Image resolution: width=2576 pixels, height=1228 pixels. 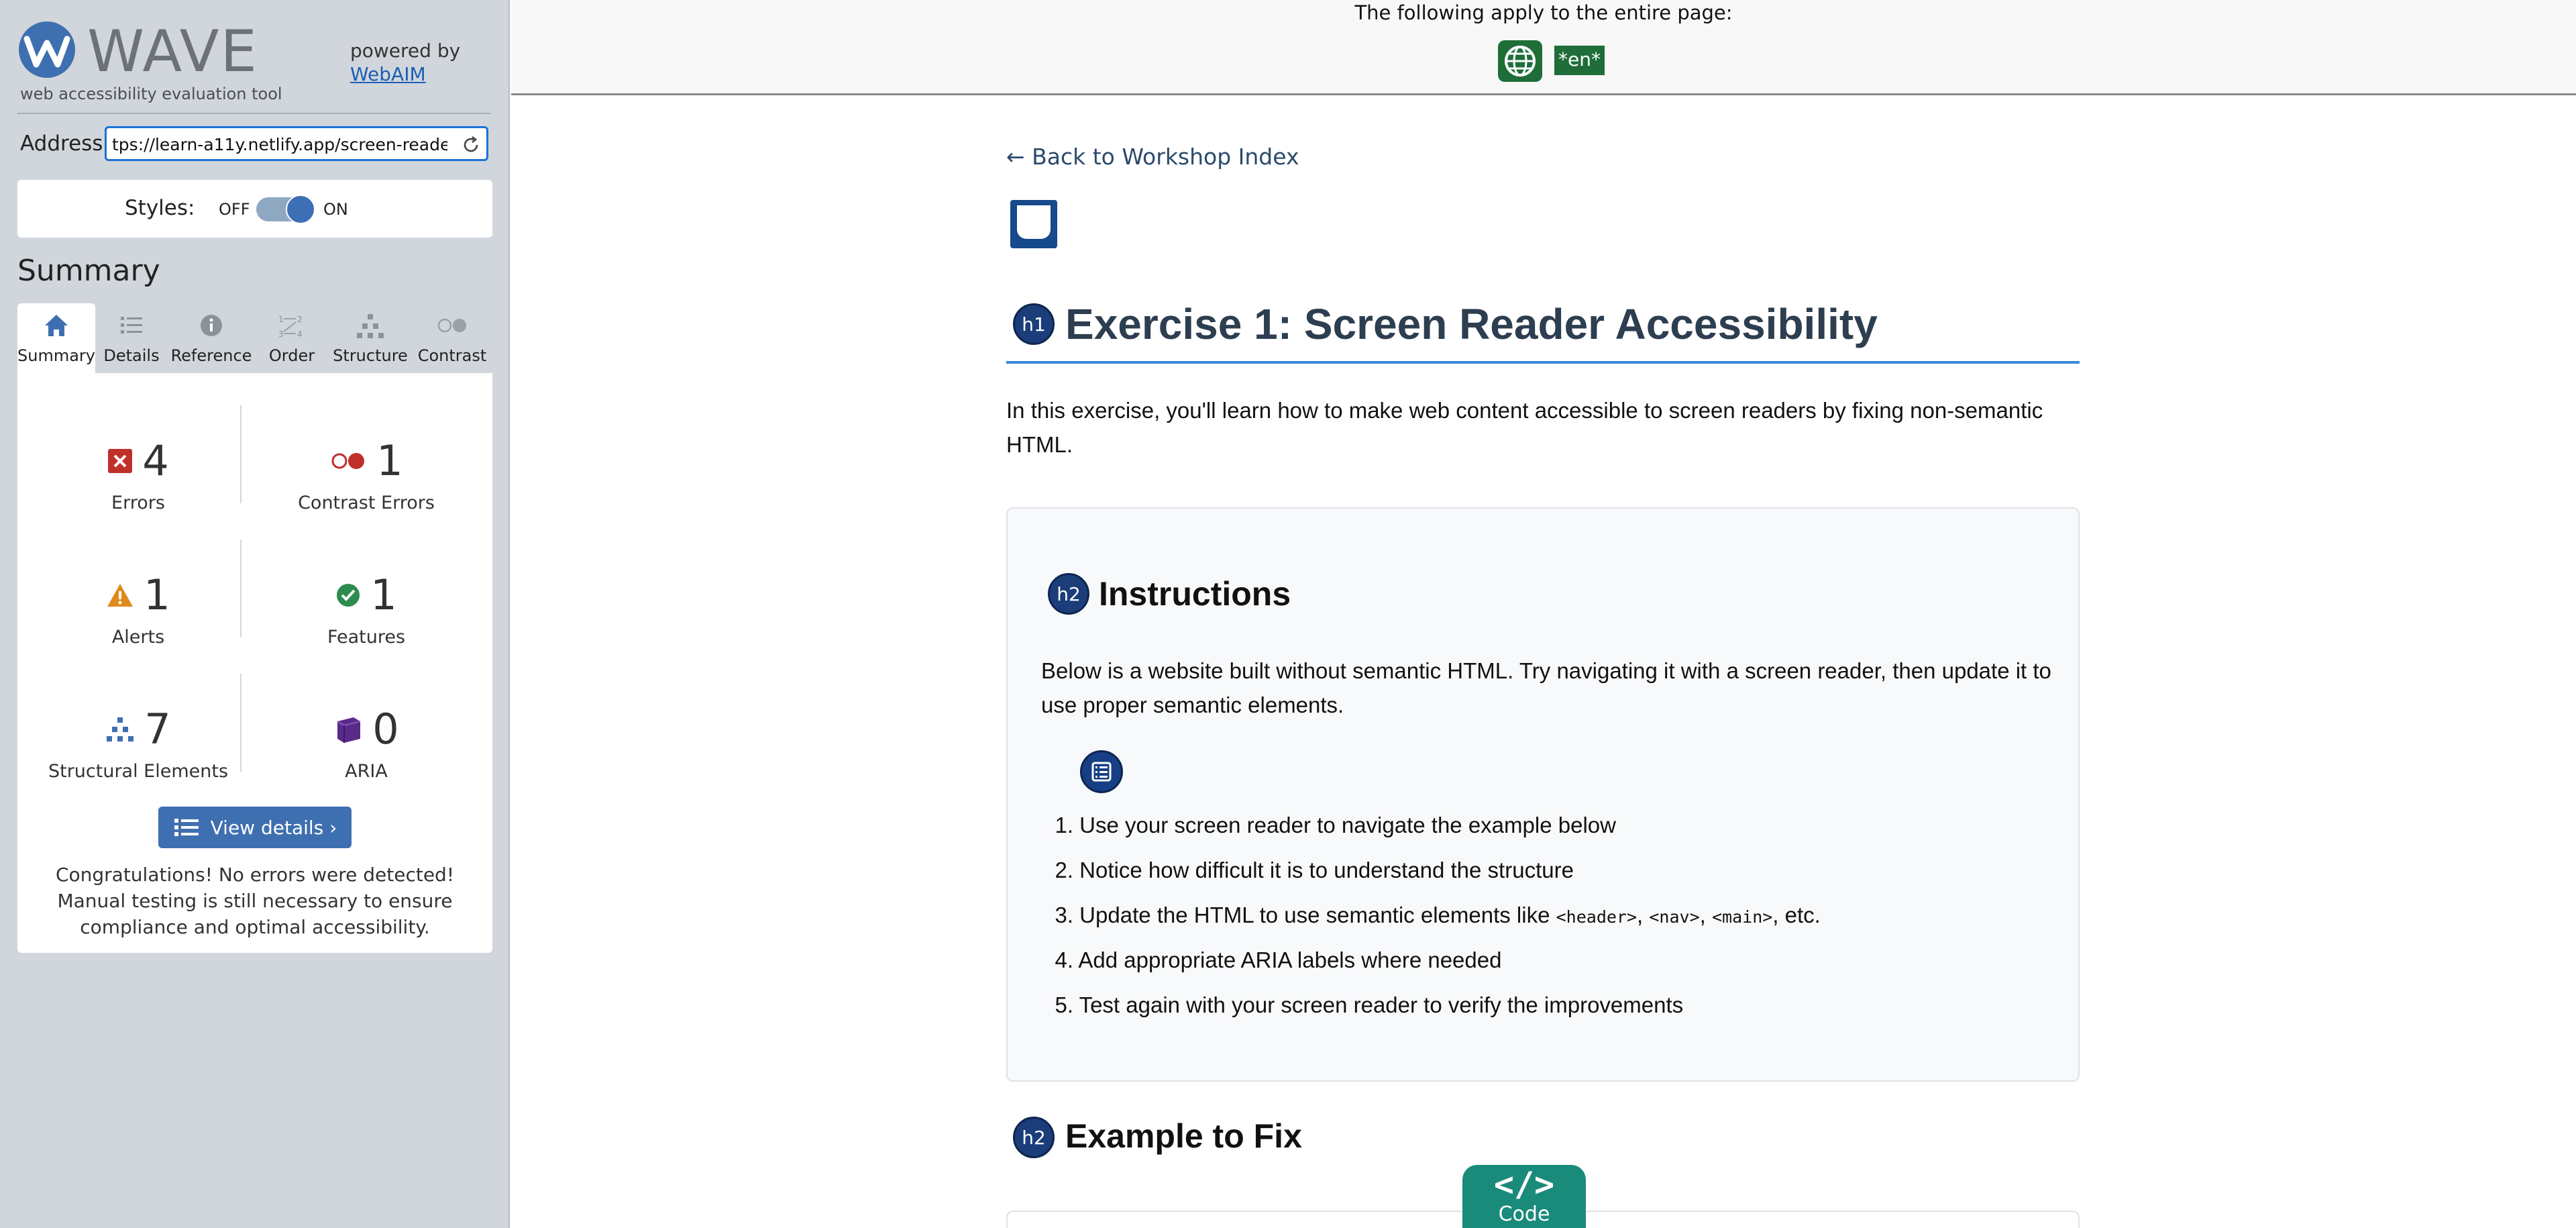 I want to click on tab-details: Details, so click(x=131, y=338).